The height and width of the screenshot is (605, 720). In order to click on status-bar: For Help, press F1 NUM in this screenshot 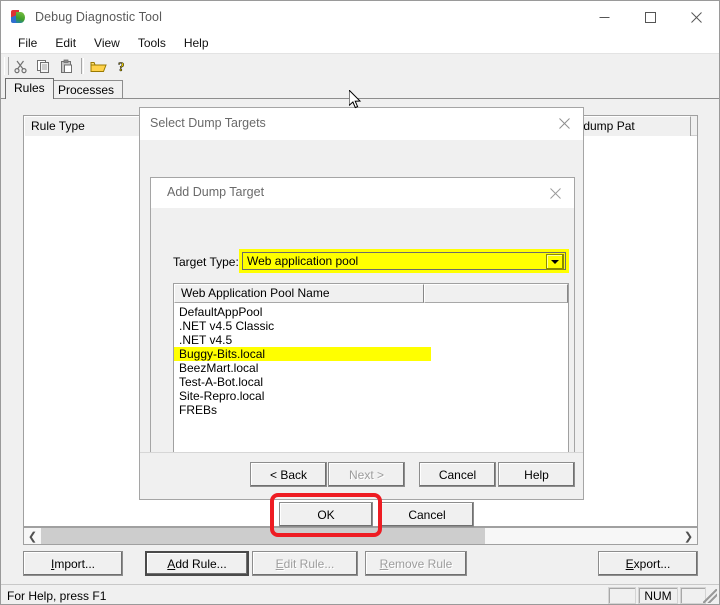, I will do `click(360, 594)`.